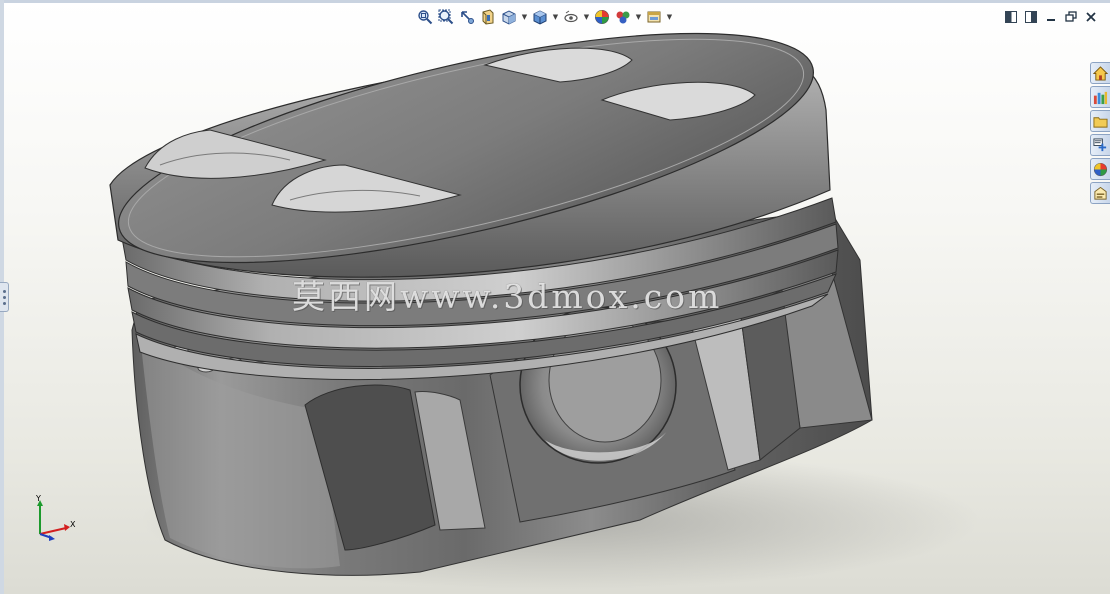 The height and width of the screenshot is (594, 1110). I want to click on restore-icon, so click(1071, 16).